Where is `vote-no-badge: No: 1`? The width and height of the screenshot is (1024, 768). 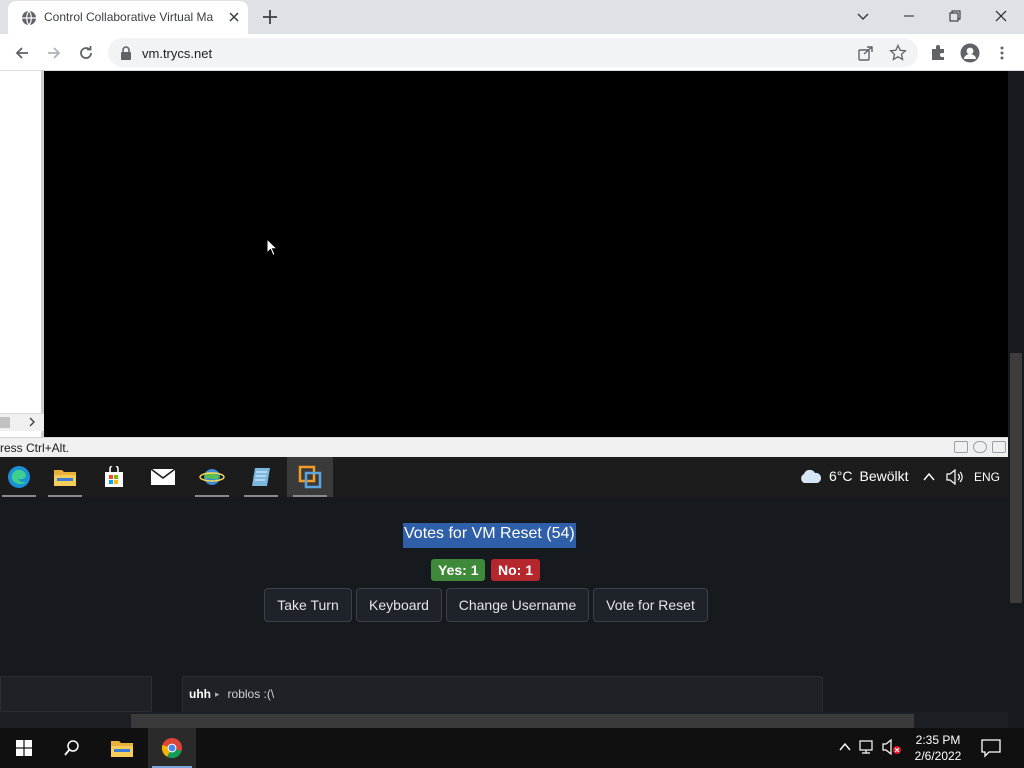
vote-no-badge: No: 1 is located at coordinates (515, 570).